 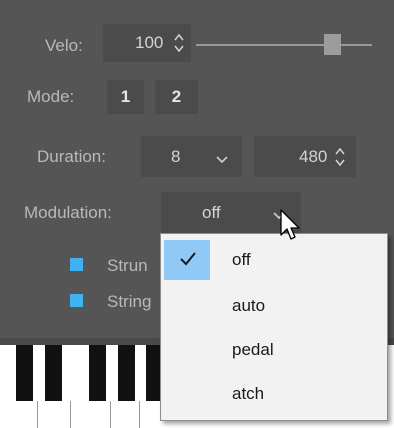 I want to click on duration-select: 8, so click(x=191, y=156).